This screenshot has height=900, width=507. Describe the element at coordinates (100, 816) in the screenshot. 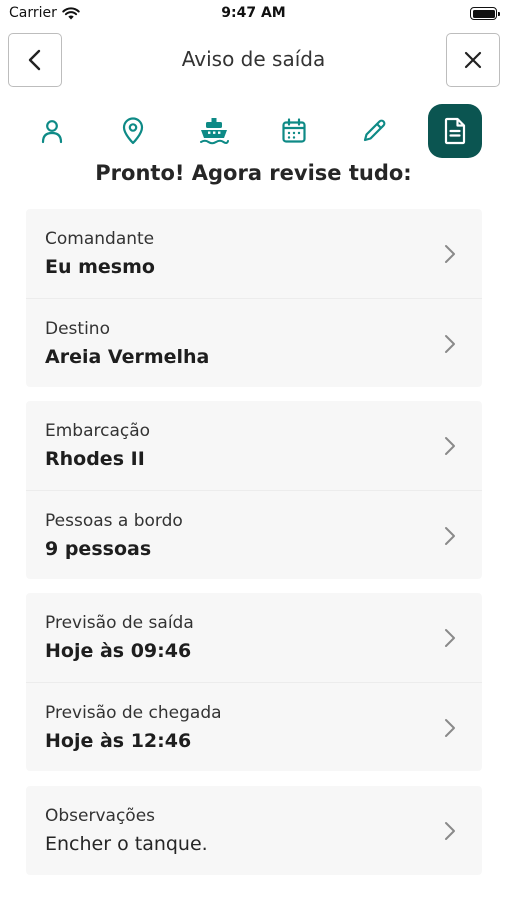

I see `row-label: Observações` at that location.